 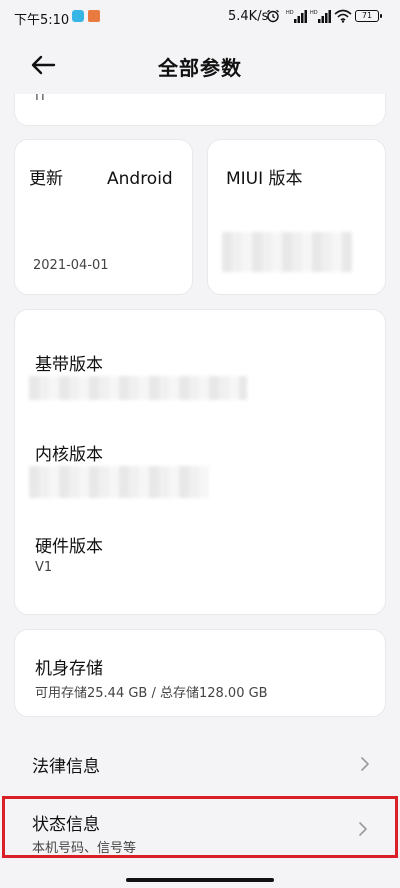 I want to click on android-title-left: 更新, so click(x=46, y=179).